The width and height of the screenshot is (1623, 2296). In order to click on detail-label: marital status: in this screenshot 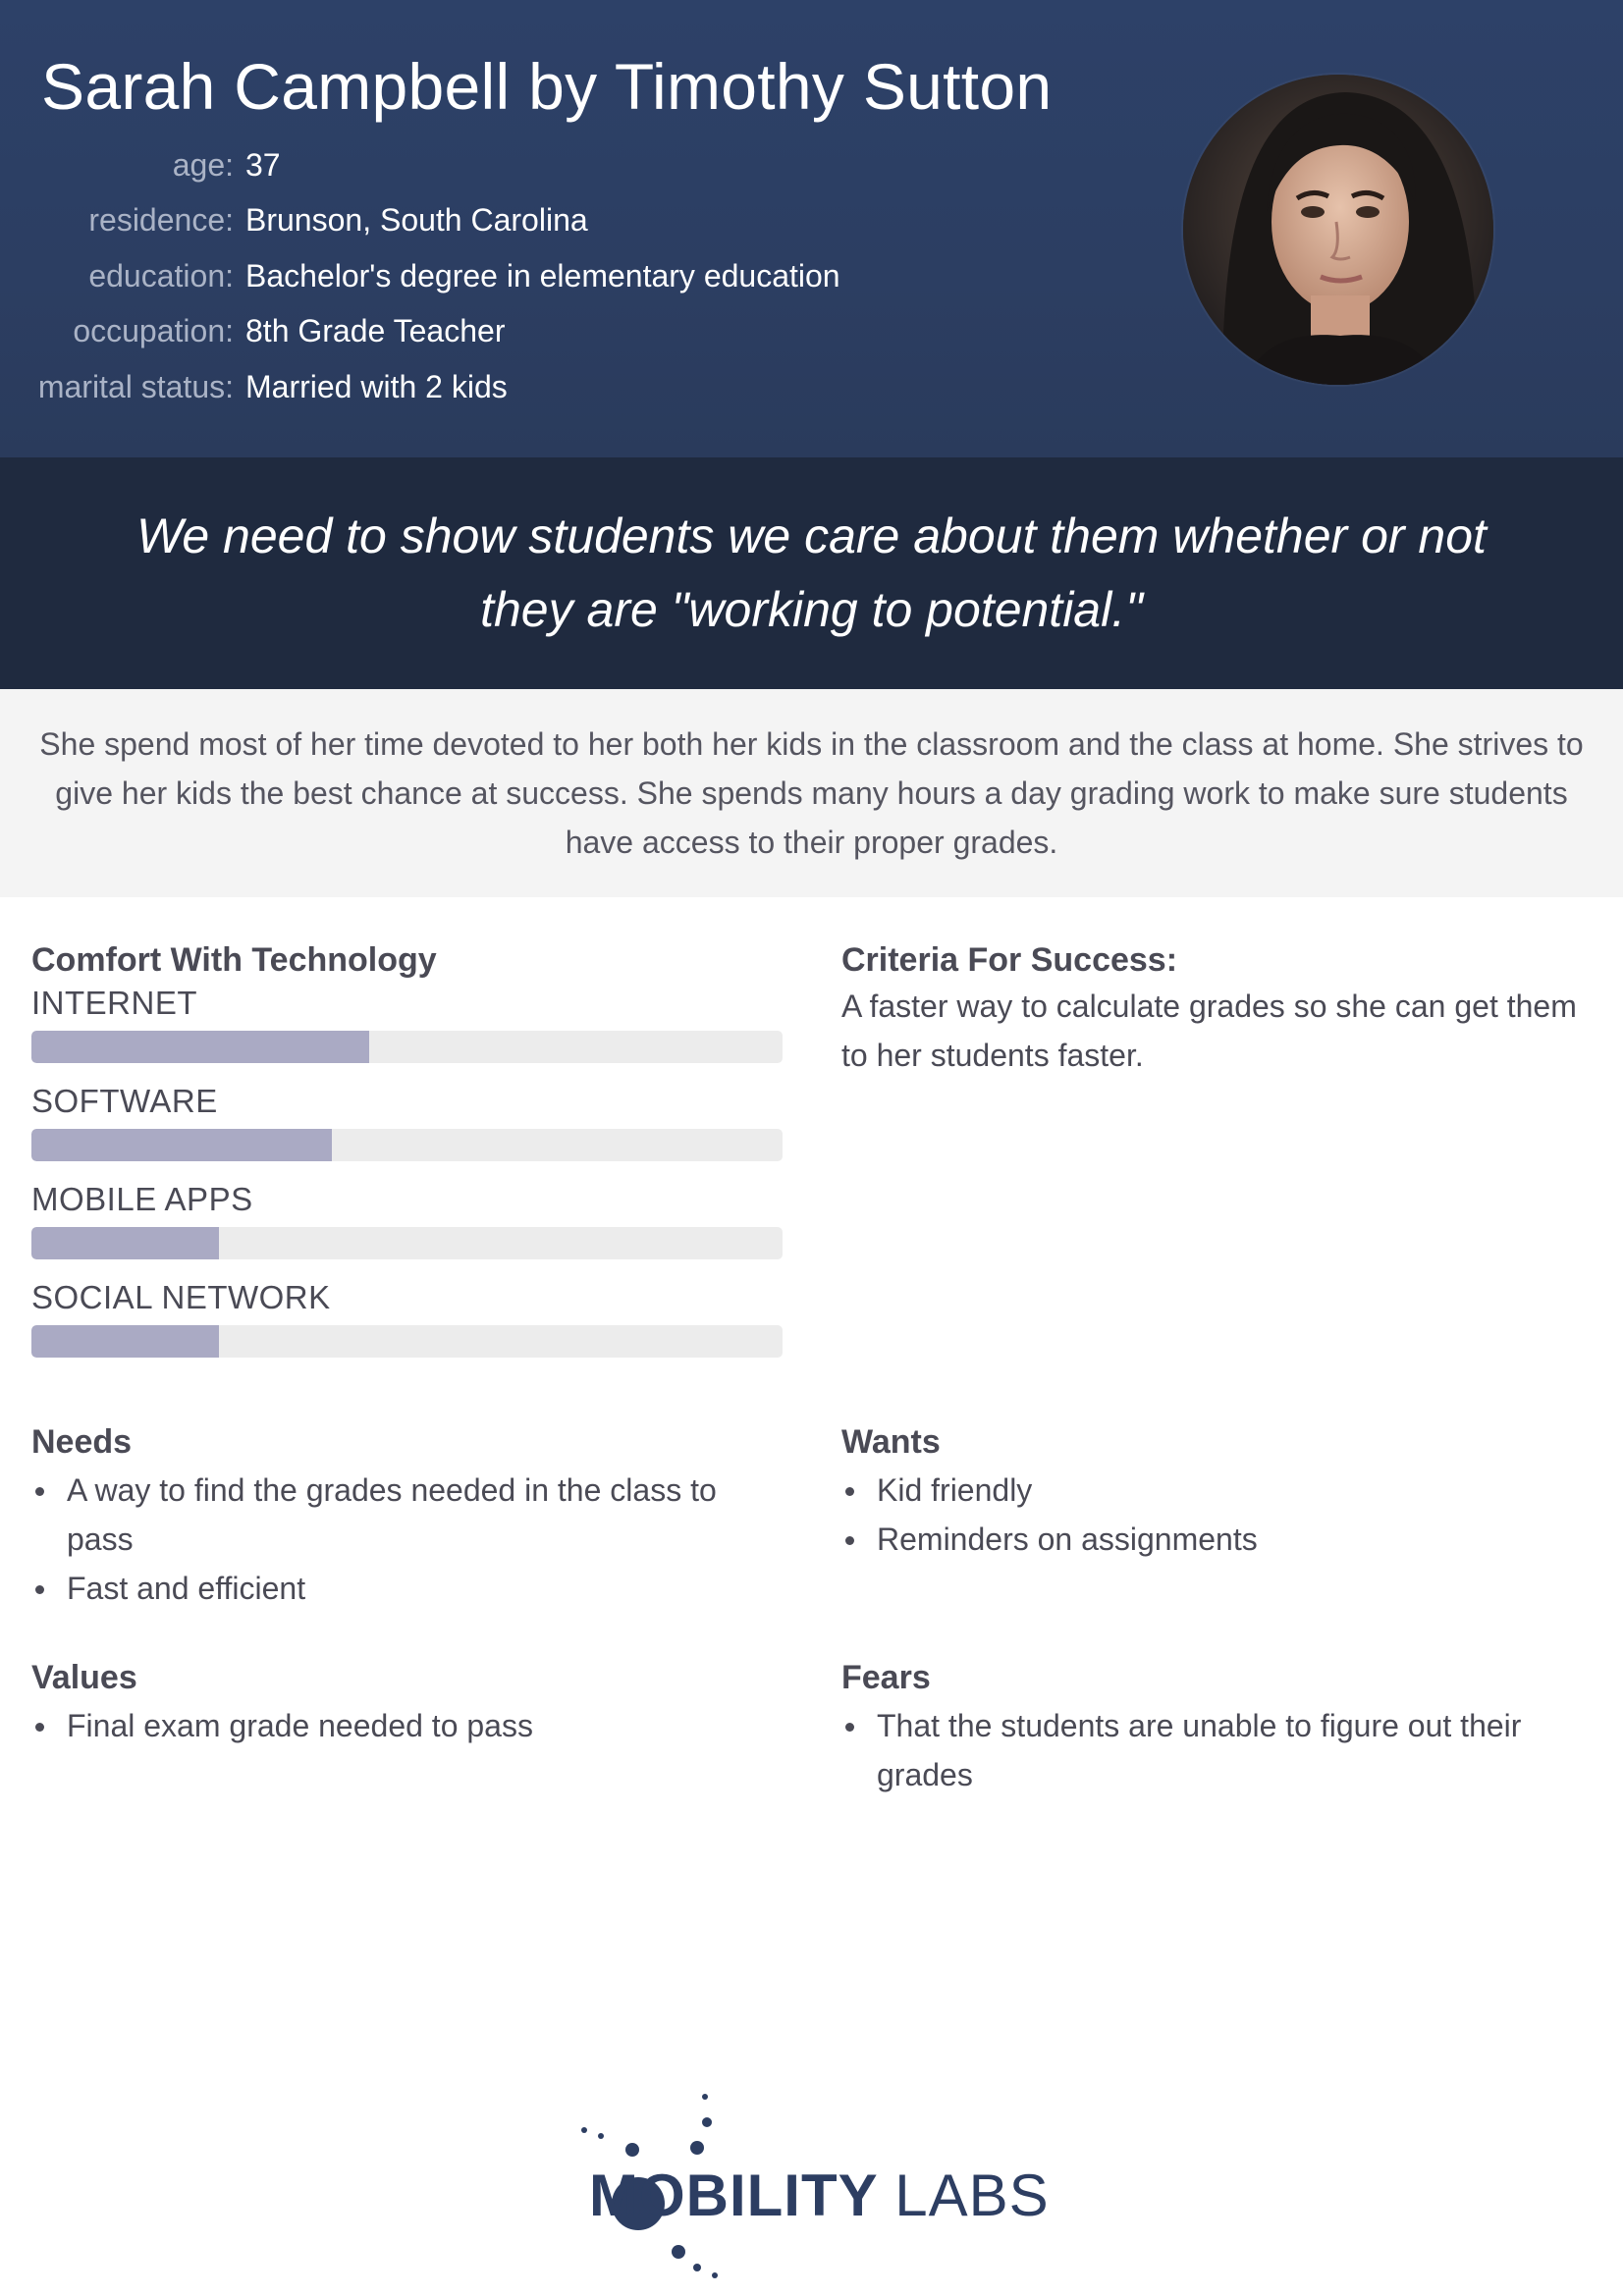, I will do `click(135, 386)`.